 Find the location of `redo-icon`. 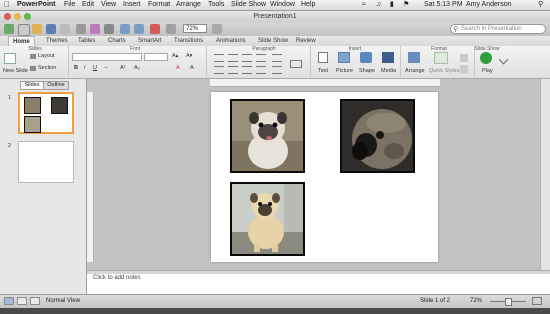

redo-icon is located at coordinates (139, 29).